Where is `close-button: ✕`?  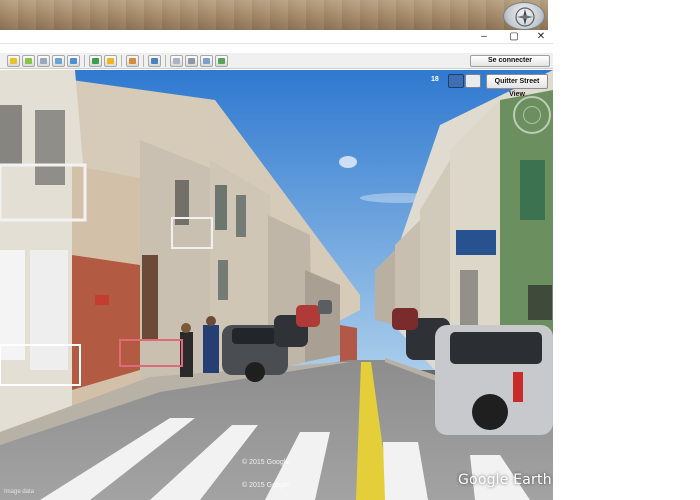 close-button: ✕ is located at coordinates (541, 37).